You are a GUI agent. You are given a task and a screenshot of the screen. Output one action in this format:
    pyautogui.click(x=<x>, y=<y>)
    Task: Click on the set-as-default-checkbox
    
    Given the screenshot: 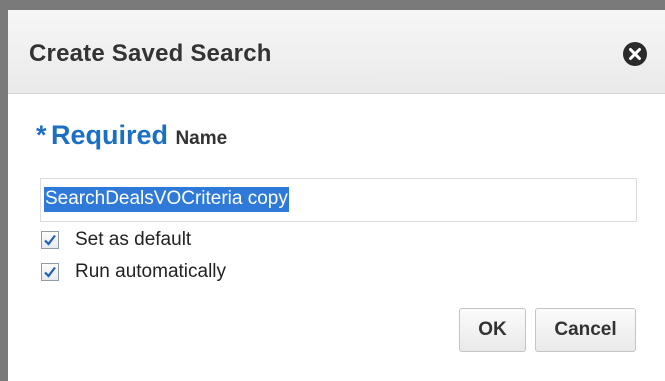 What is the action you would take?
    pyautogui.click(x=50, y=240)
    